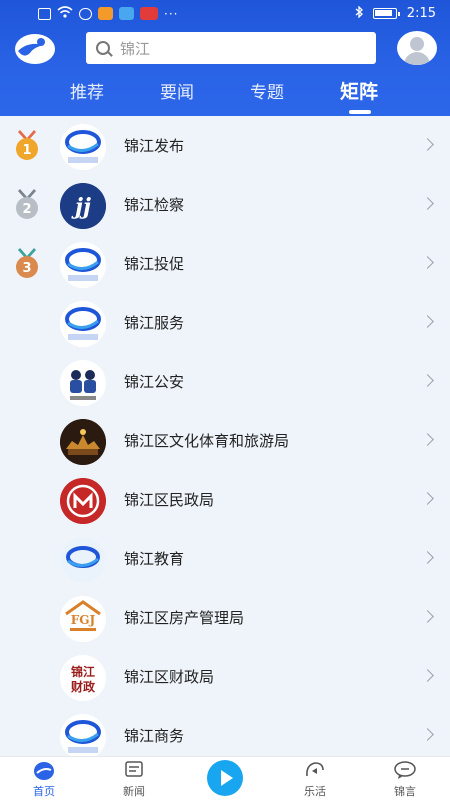 Image resolution: width=450 pixels, height=800 pixels. Describe the element at coordinates (225, 499) in the screenshot. I see `list-item: 锦江区民政局` at that location.